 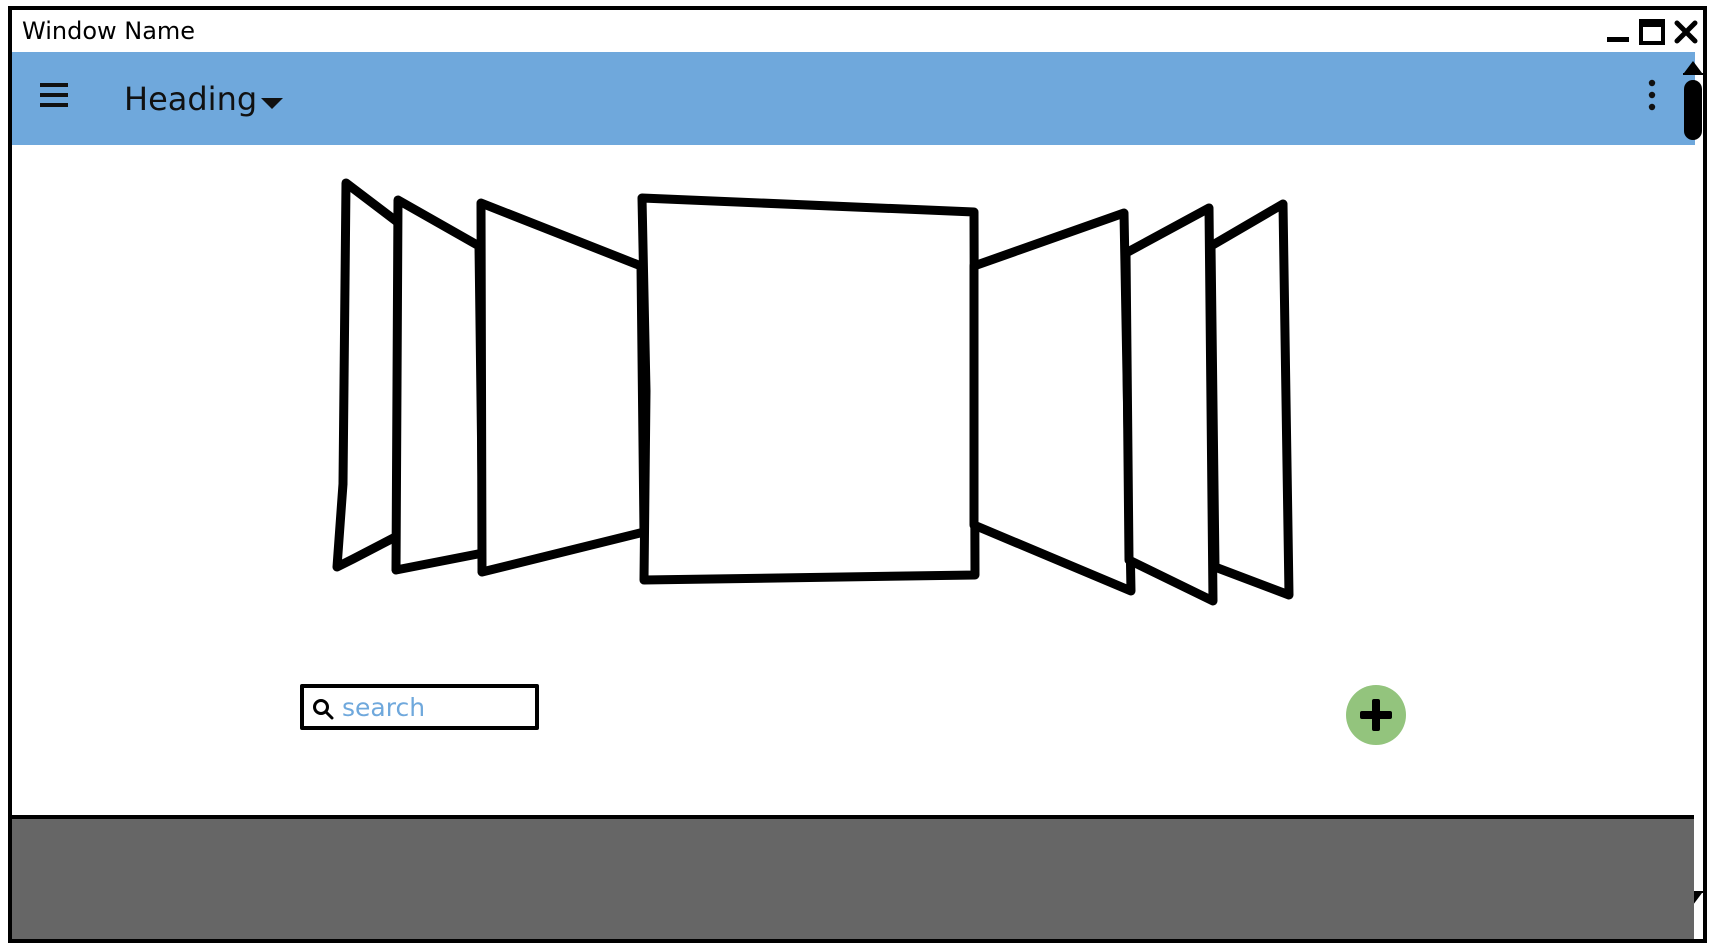 I want to click on close-icon, so click(x=1686, y=32).